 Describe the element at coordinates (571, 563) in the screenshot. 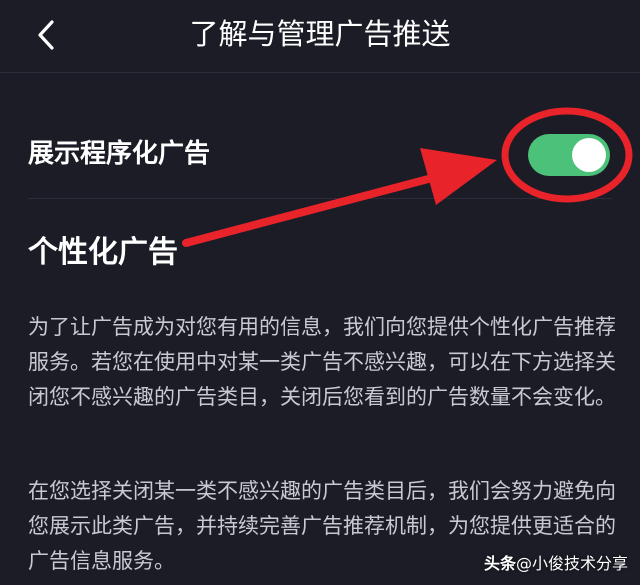

I see `watermark-account: @小俊技术分享` at that location.